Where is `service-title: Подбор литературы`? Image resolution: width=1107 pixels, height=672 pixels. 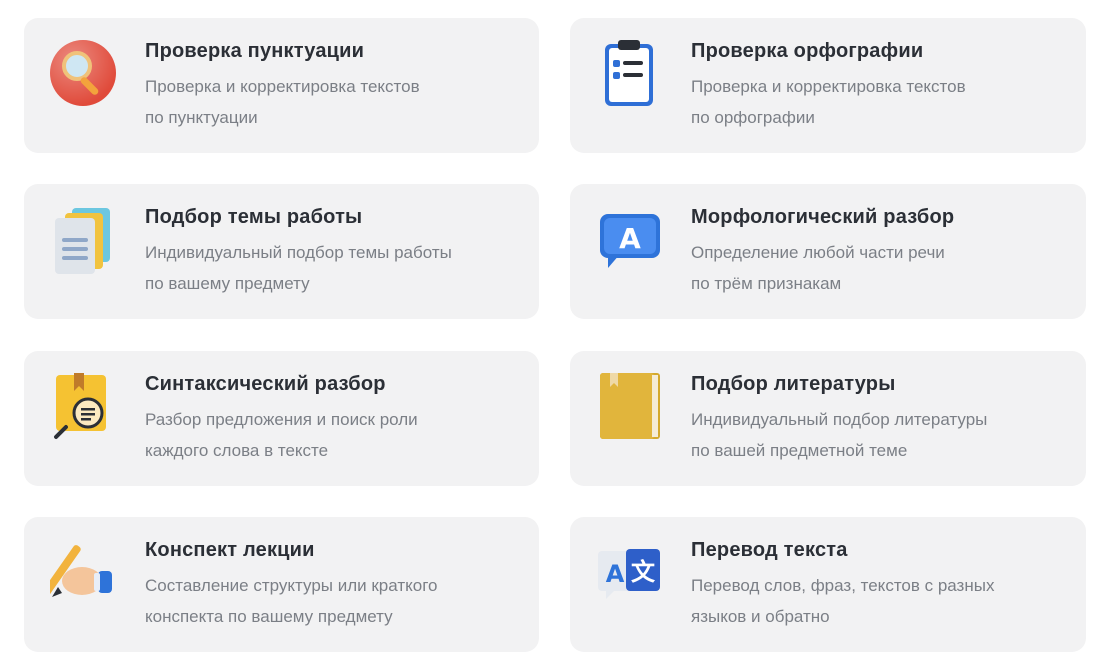 service-title: Подбор литературы is located at coordinates (793, 384).